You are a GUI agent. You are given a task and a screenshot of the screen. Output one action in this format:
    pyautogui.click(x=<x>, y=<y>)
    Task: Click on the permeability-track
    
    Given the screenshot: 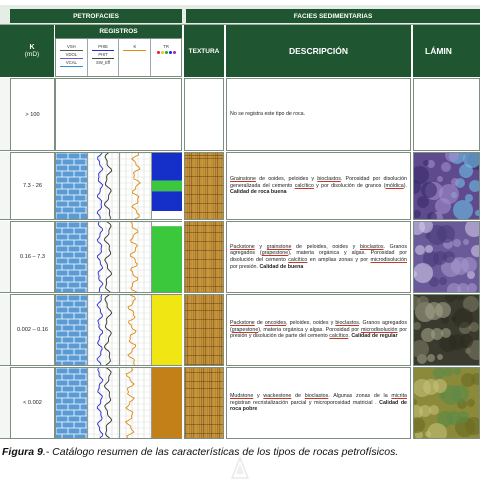 What is the action you would take?
    pyautogui.click(x=135, y=403)
    